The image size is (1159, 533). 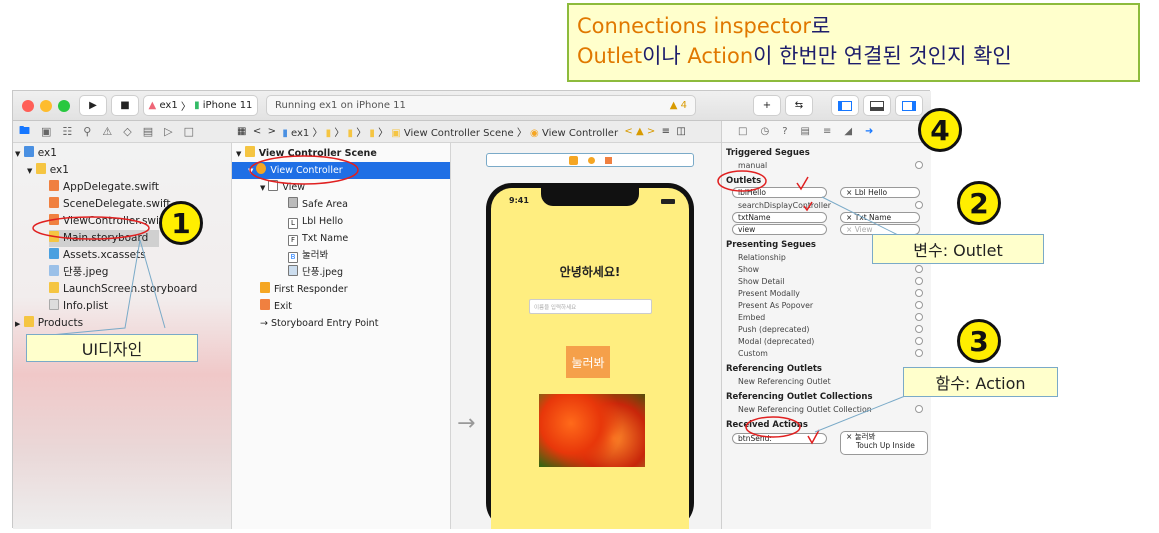 What do you see at coordinates (979, 341) in the screenshot?
I see `step-marker-3: 3` at bounding box center [979, 341].